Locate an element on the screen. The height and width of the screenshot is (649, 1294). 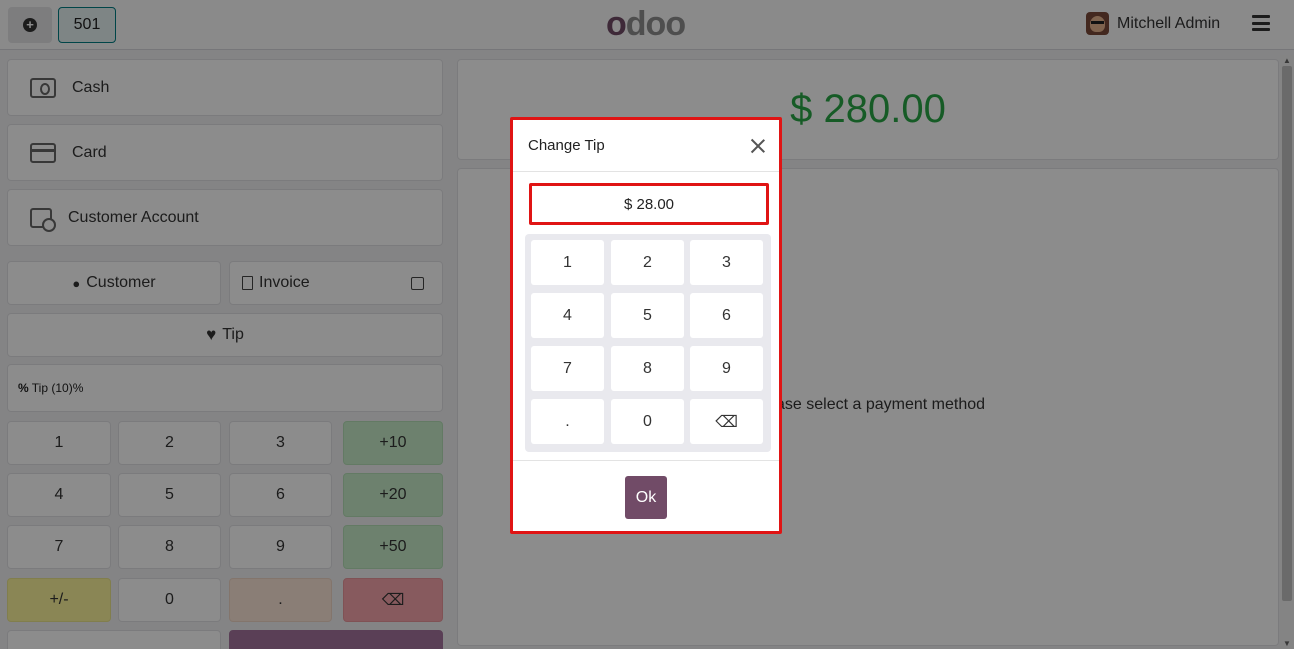
dialog-key-2: 2 is located at coordinates (647, 262).